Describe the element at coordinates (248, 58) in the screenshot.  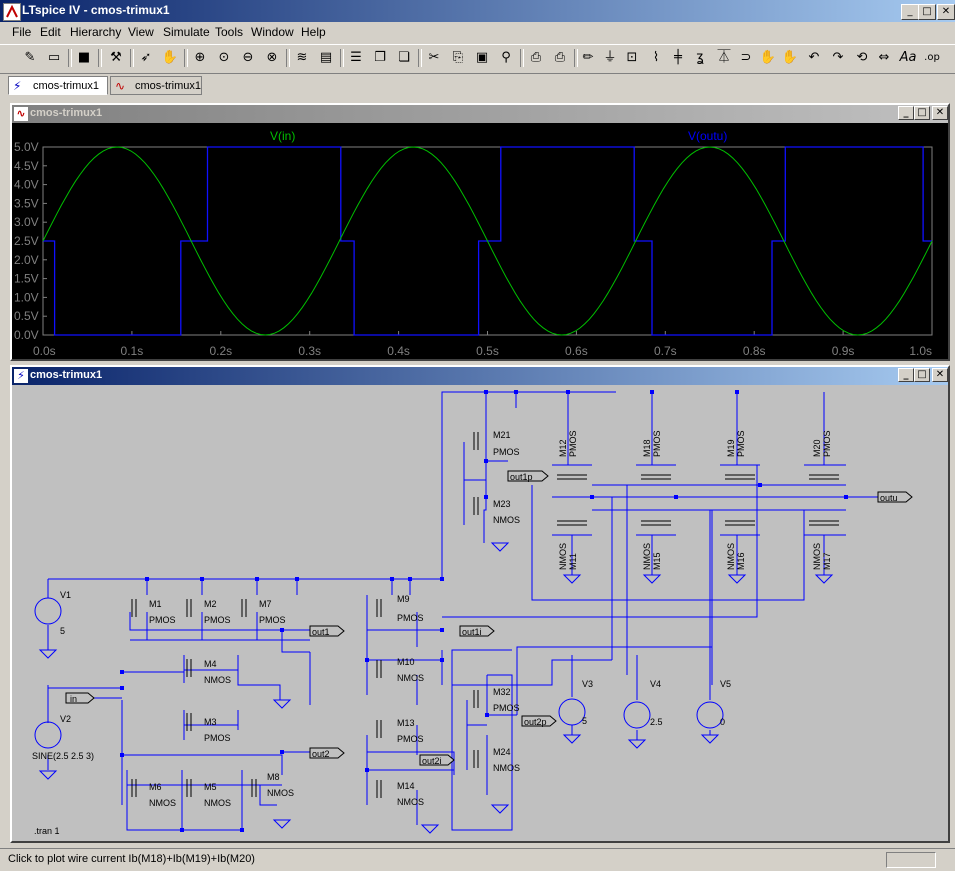
I see `zoom-out-icon: ⊖` at that location.